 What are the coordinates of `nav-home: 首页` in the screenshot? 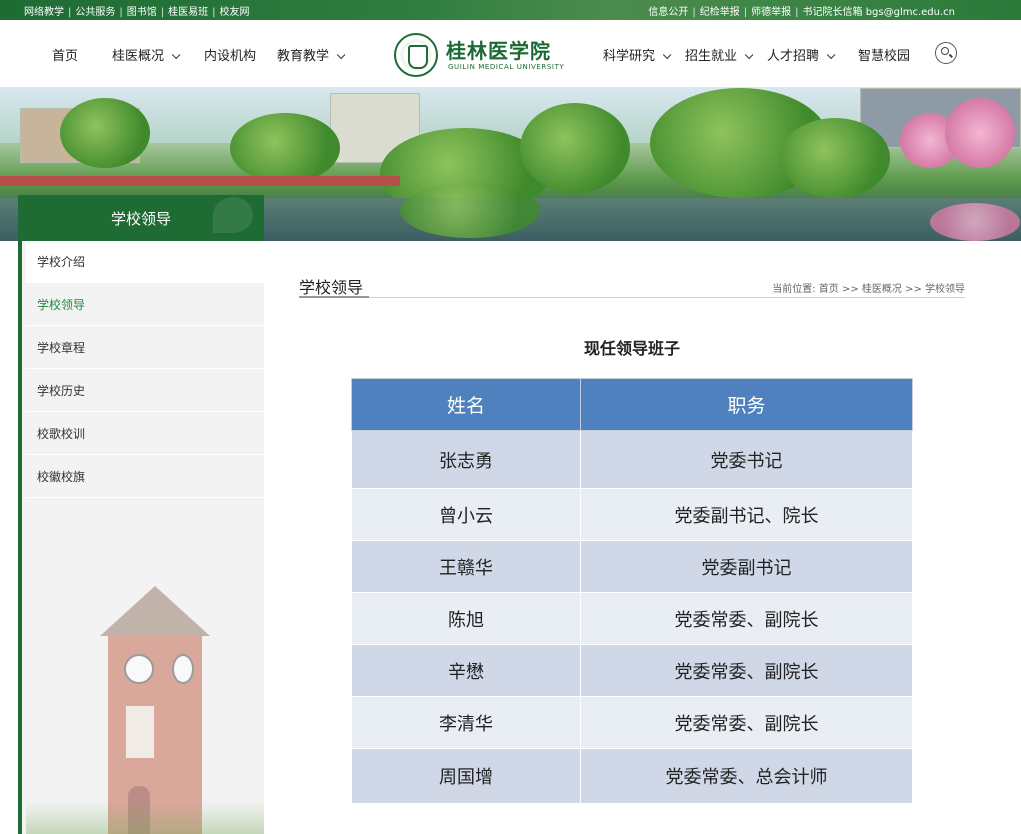 It's located at (65, 54).